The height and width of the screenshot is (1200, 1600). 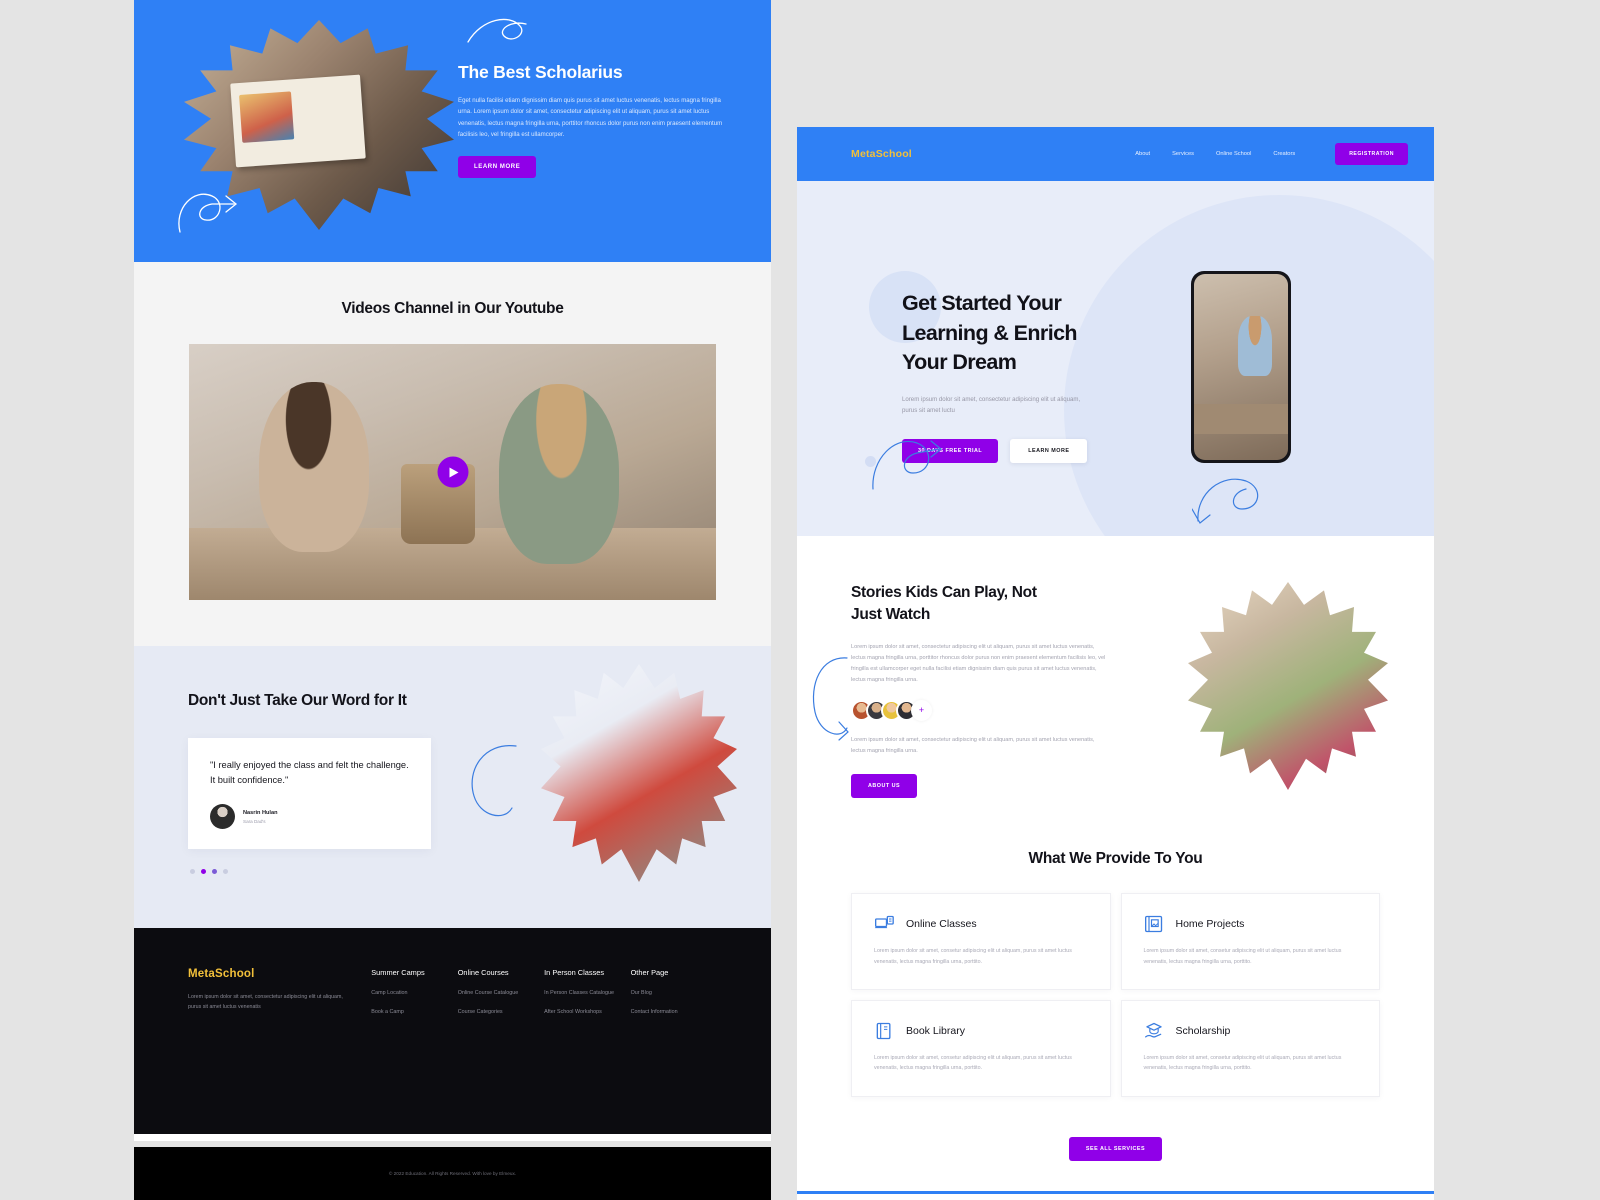 I want to click on footer-link: Book a Camp, so click(x=414, y=1012).